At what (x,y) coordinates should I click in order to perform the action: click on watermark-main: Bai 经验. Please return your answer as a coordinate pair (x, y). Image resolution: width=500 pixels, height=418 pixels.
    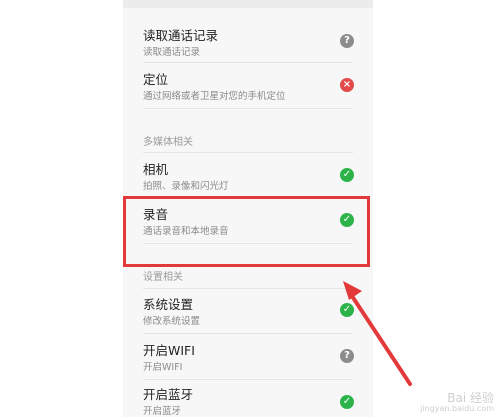
    Looking at the image, I should click on (470, 398).